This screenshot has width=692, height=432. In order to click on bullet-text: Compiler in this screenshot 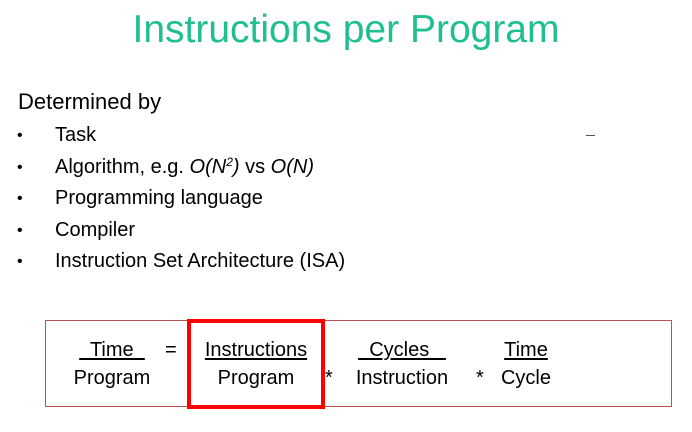, I will do `click(95, 229)`.